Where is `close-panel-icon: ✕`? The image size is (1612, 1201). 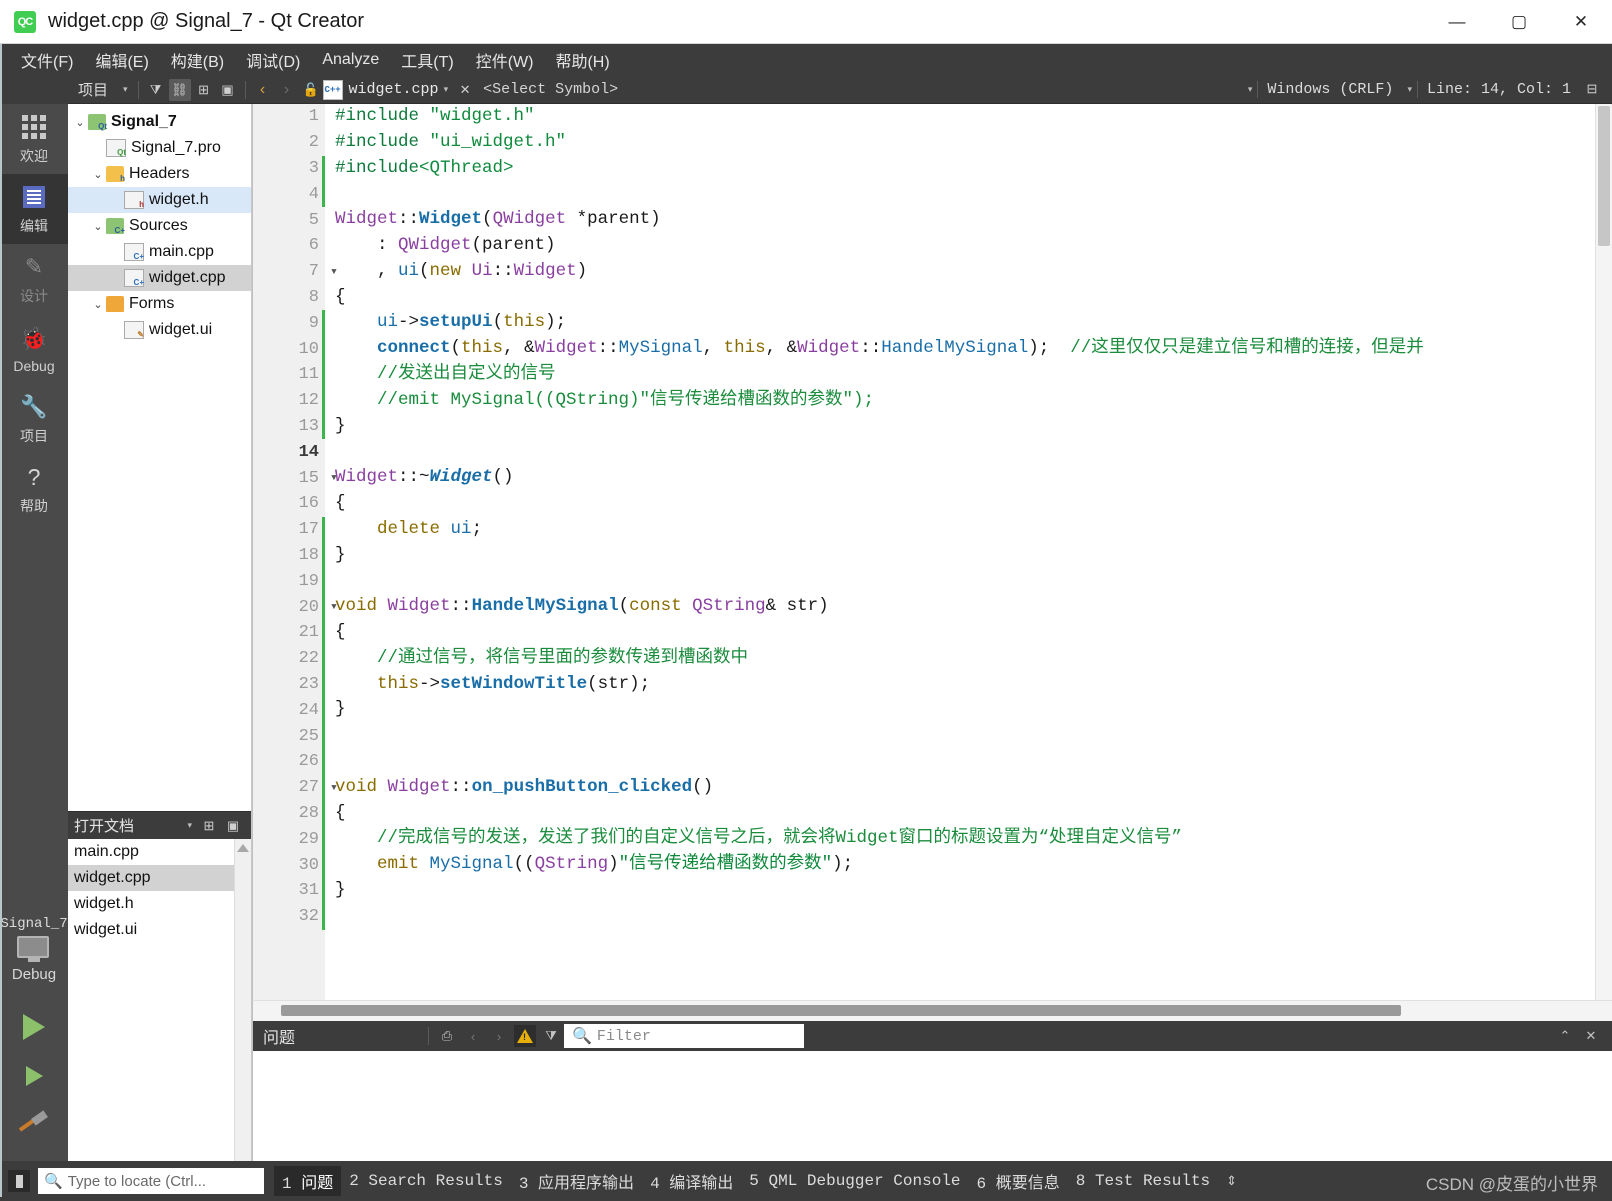 close-panel-icon: ✕ is located at coordinates (1591, 1036).